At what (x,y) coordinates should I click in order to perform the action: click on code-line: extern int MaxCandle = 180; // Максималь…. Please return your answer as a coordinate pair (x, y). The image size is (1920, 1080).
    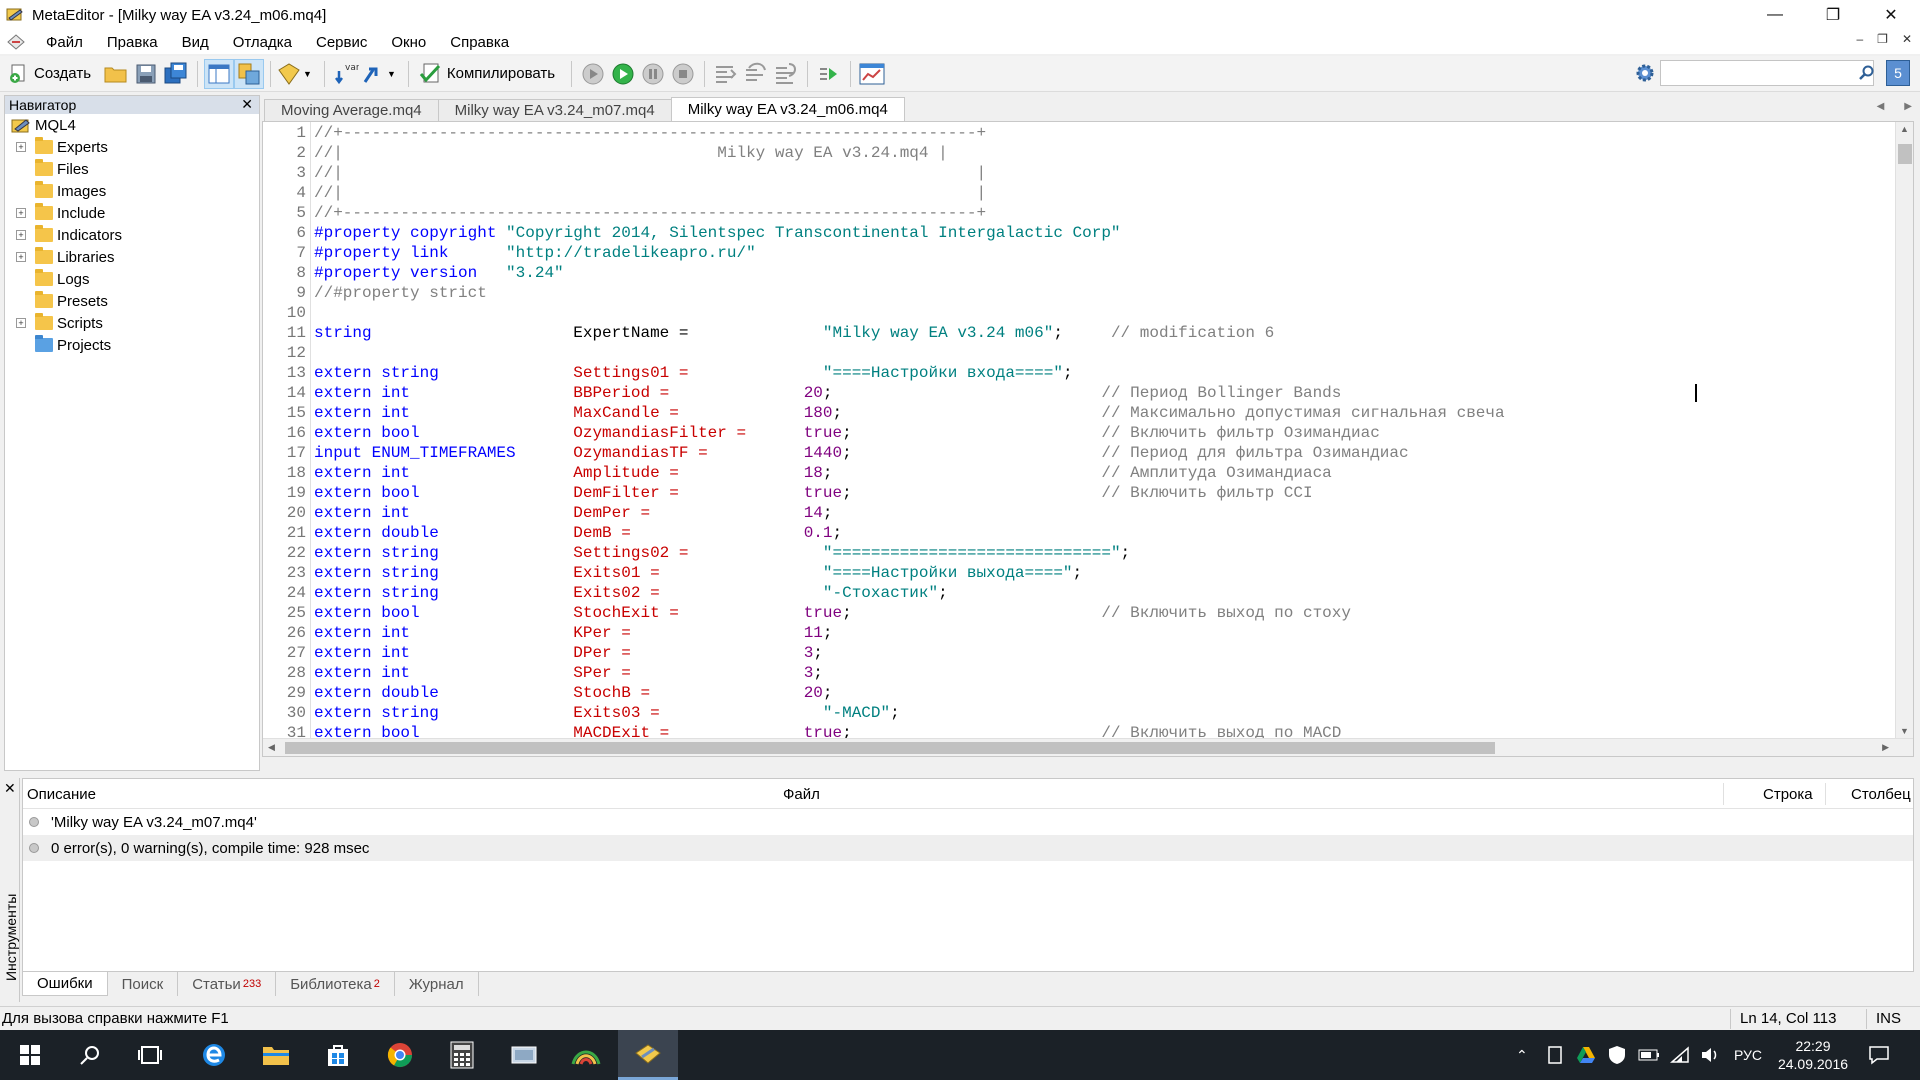
    Looking at the image, I should click on (909, 413).